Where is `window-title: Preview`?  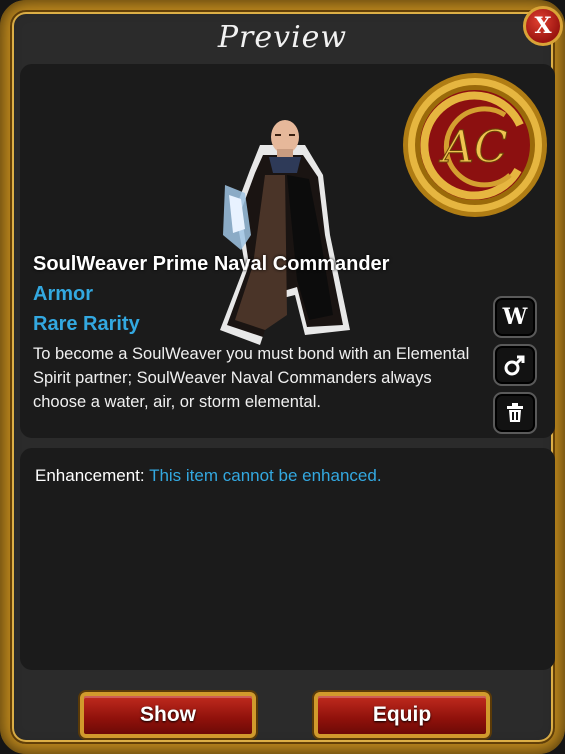 window-title: Preview is located at coordinates (282, 37).